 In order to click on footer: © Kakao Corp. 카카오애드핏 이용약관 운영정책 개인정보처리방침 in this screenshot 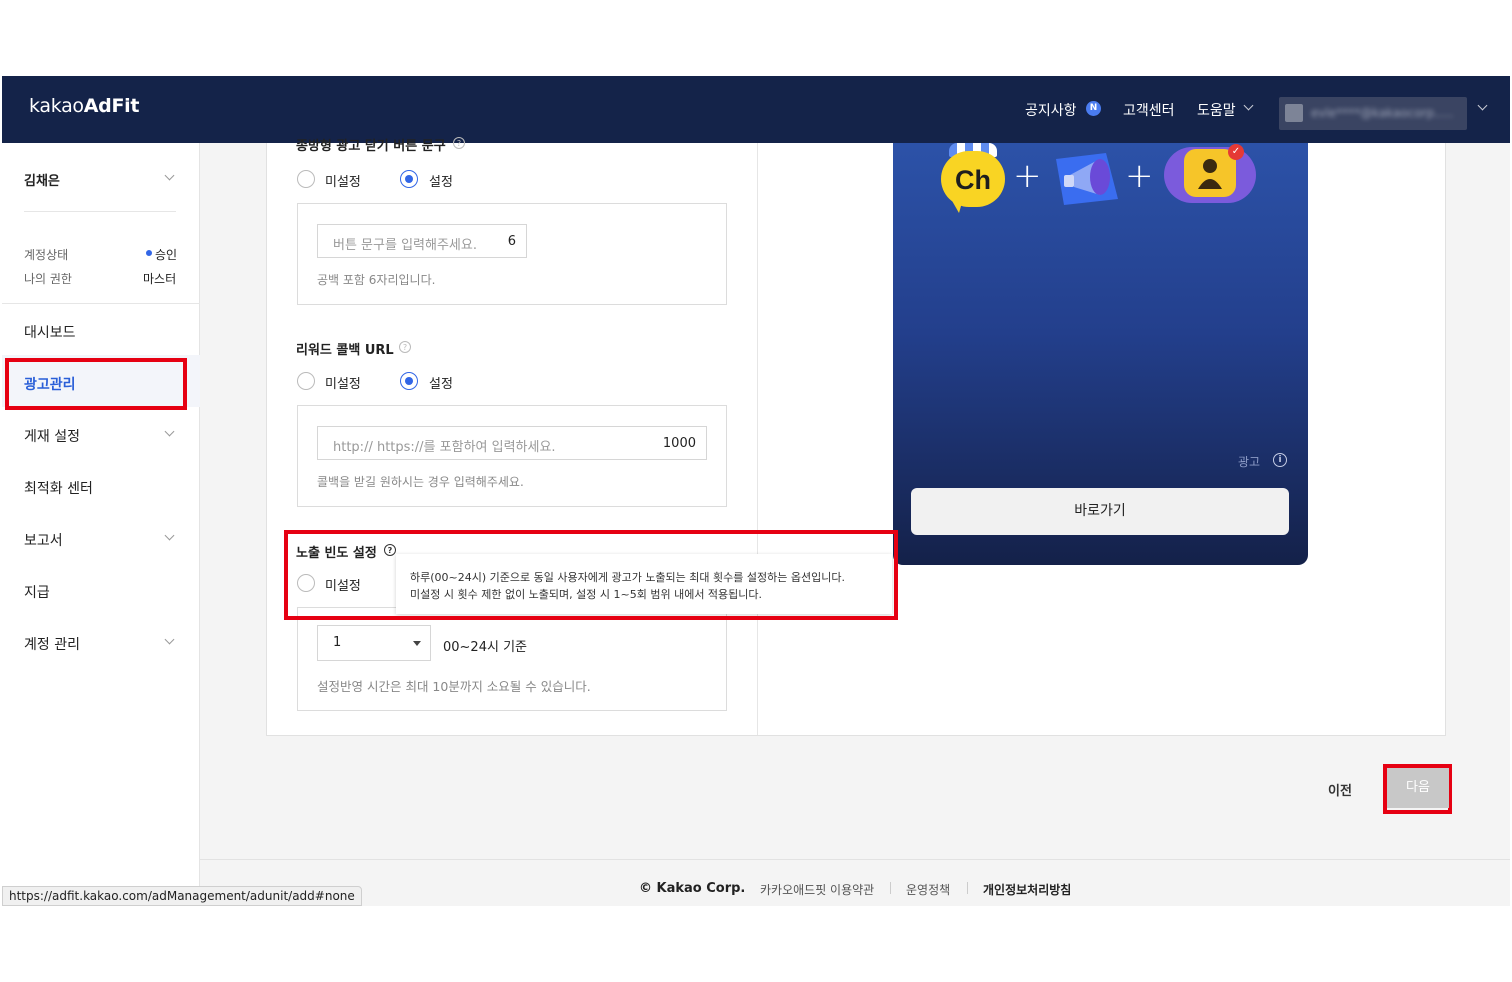, I will do `click(855, 882)`.